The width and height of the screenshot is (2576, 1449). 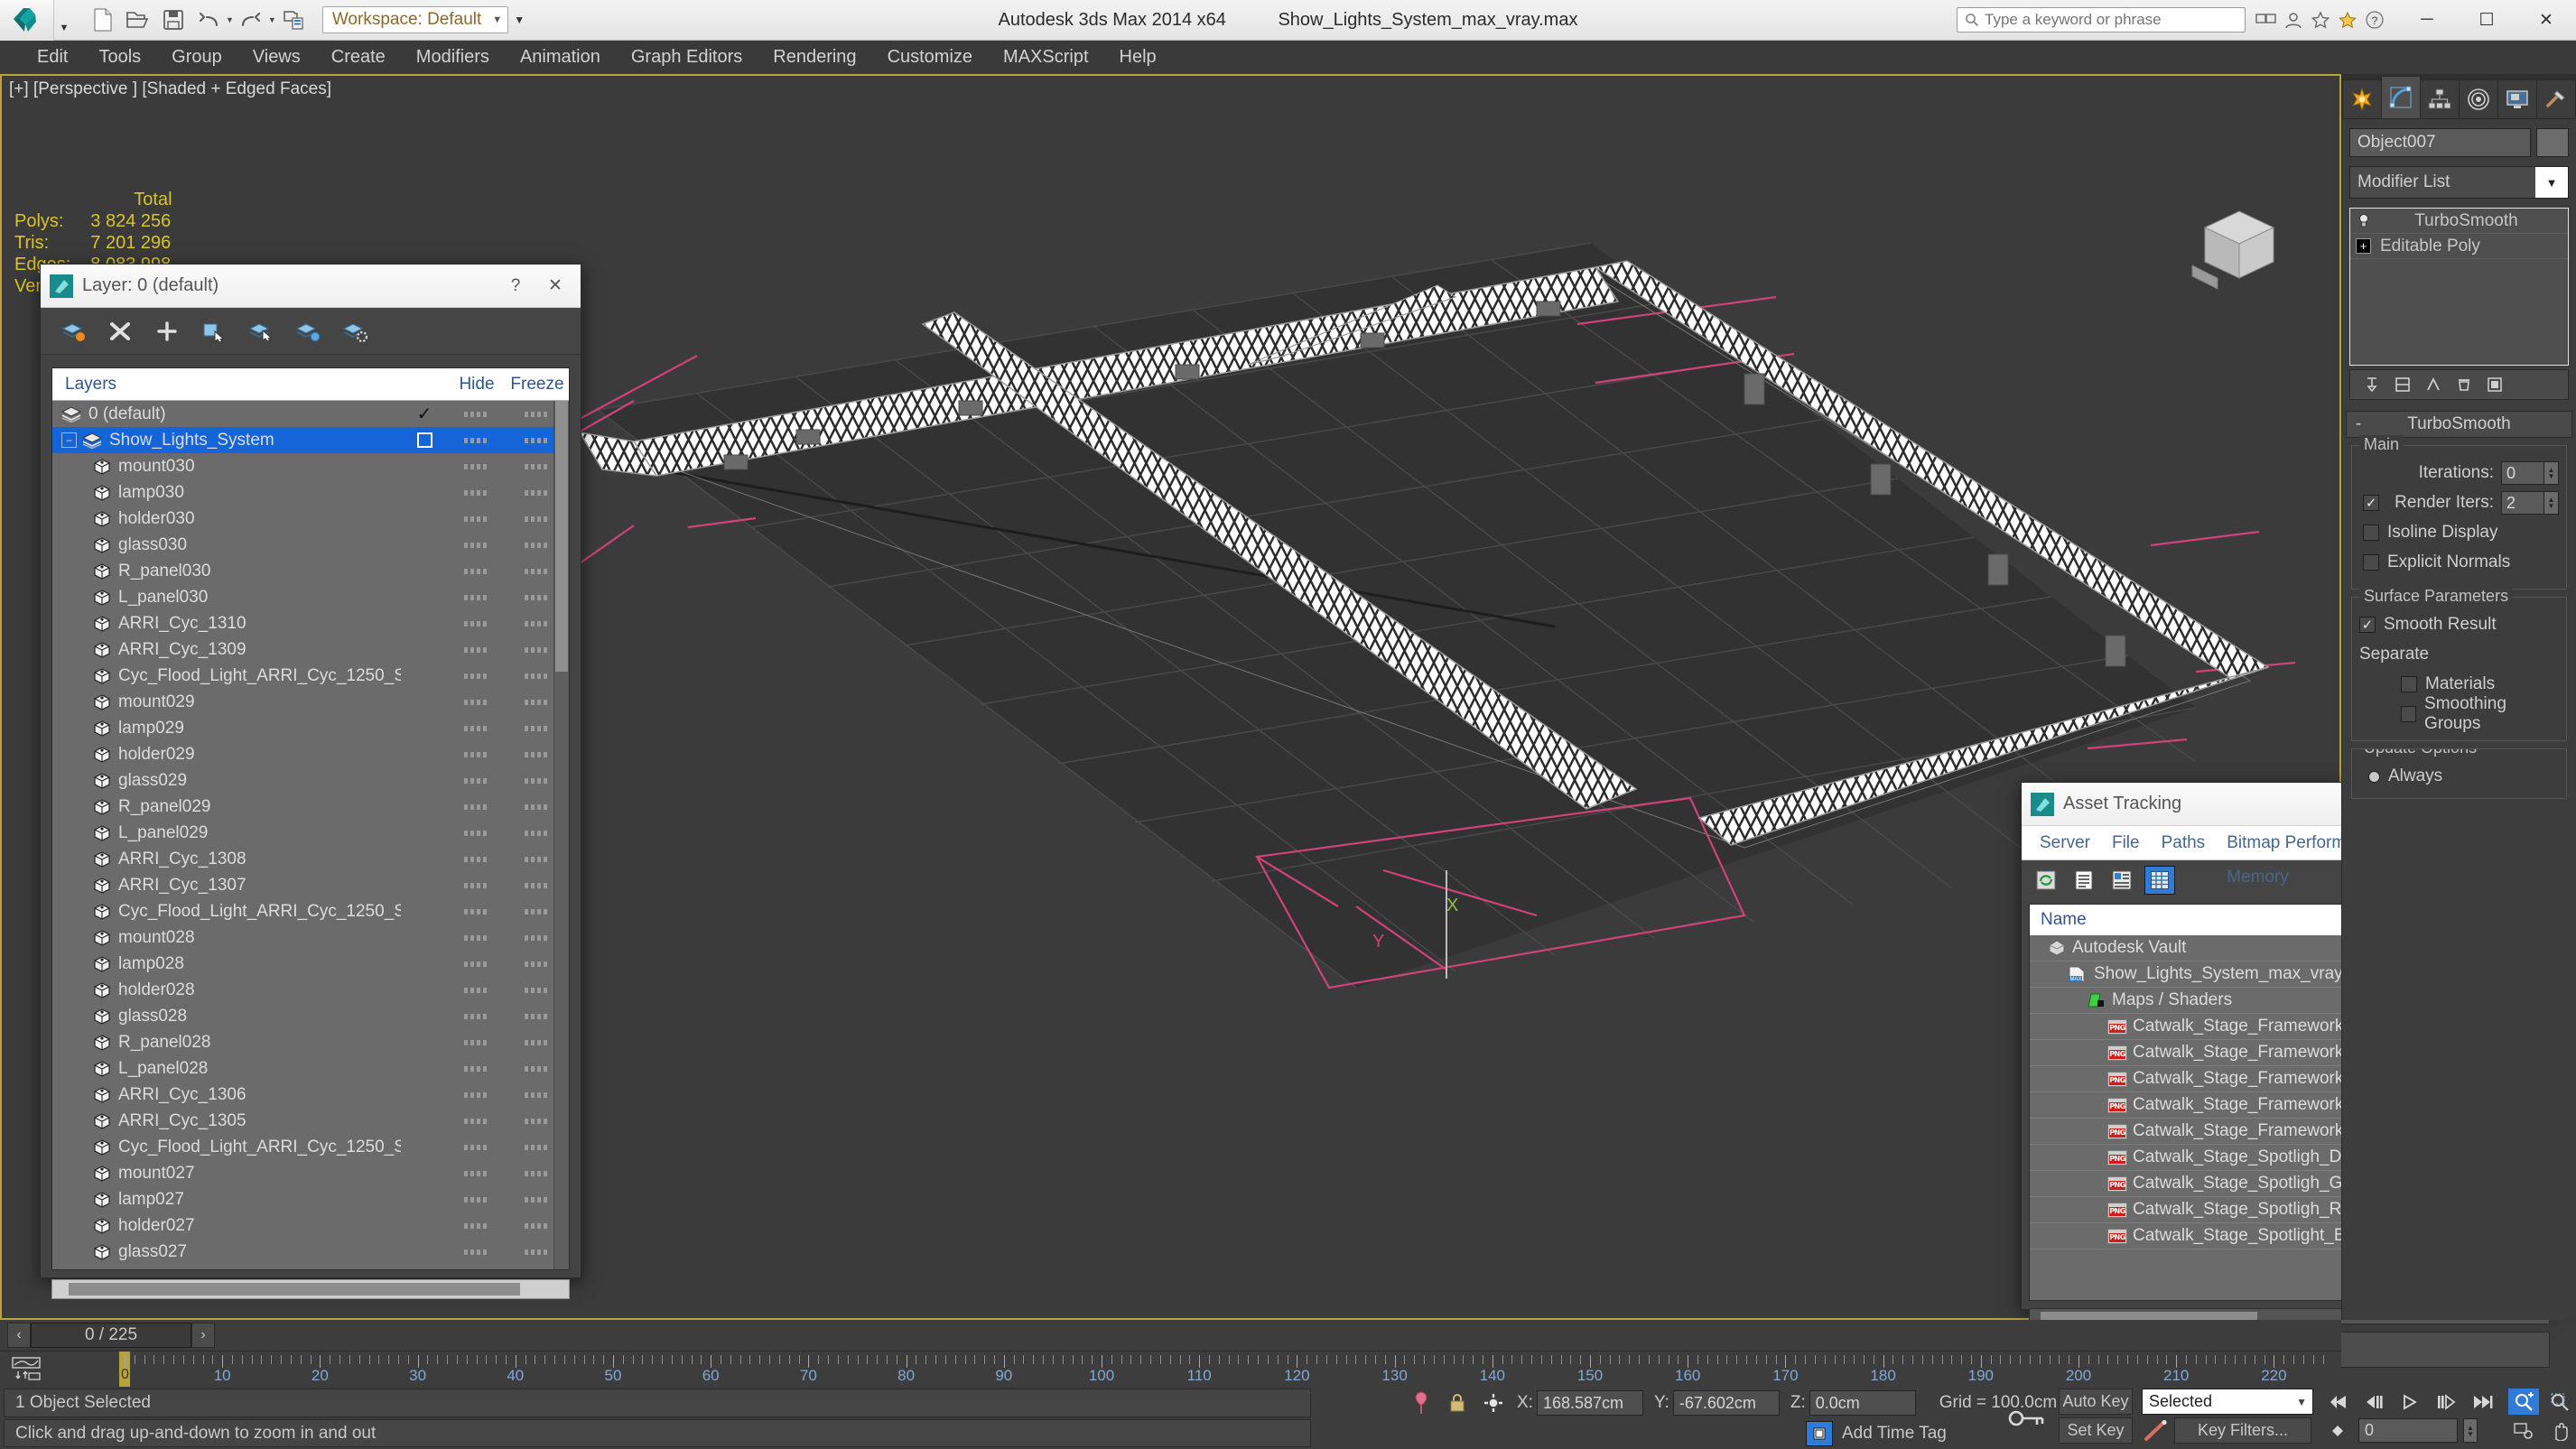 What do you see at coordinates (310, 414) in the screenshot?
I see `layer-row: 0 (default) ✓` at bounding box center [310, 414].